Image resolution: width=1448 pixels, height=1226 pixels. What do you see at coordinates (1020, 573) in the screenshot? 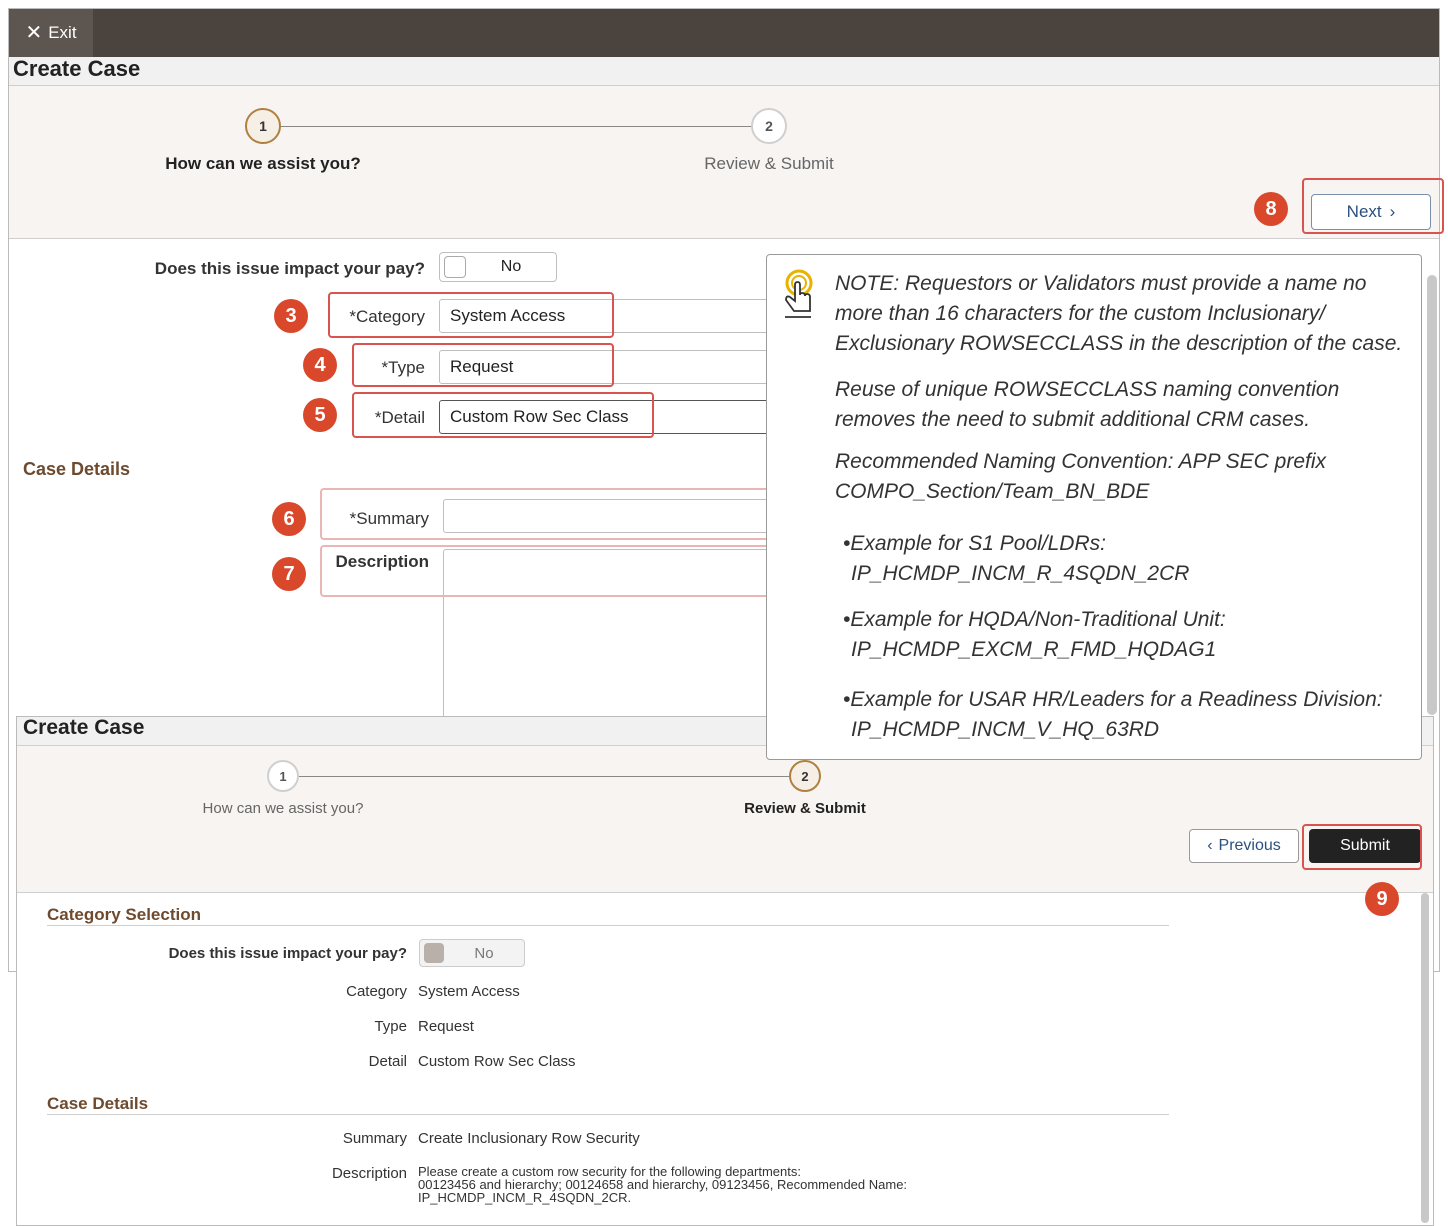
I see `example-name: IP_HCMDP_INCM_R_4SQDN_2CR` at bounding box center [1020, 573].